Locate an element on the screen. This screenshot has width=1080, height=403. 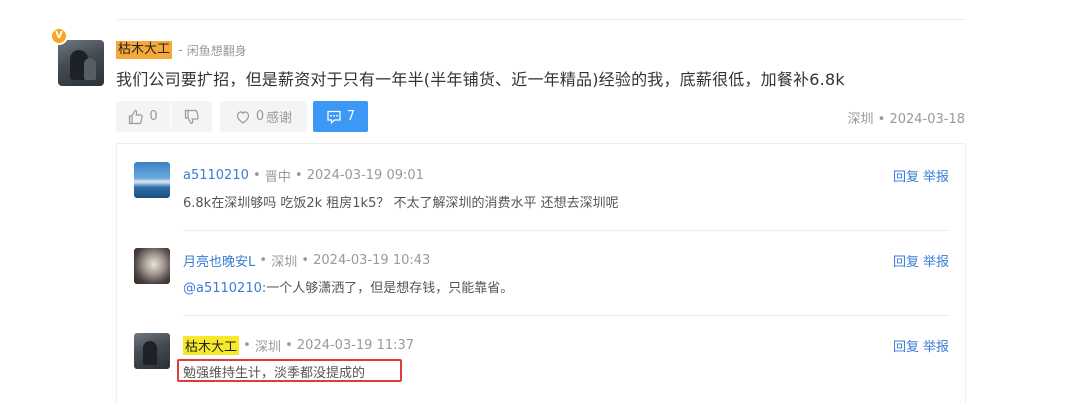
author-line: 枯木大工 - 闲鱼想翻身 is located at coordinates (181, 50).